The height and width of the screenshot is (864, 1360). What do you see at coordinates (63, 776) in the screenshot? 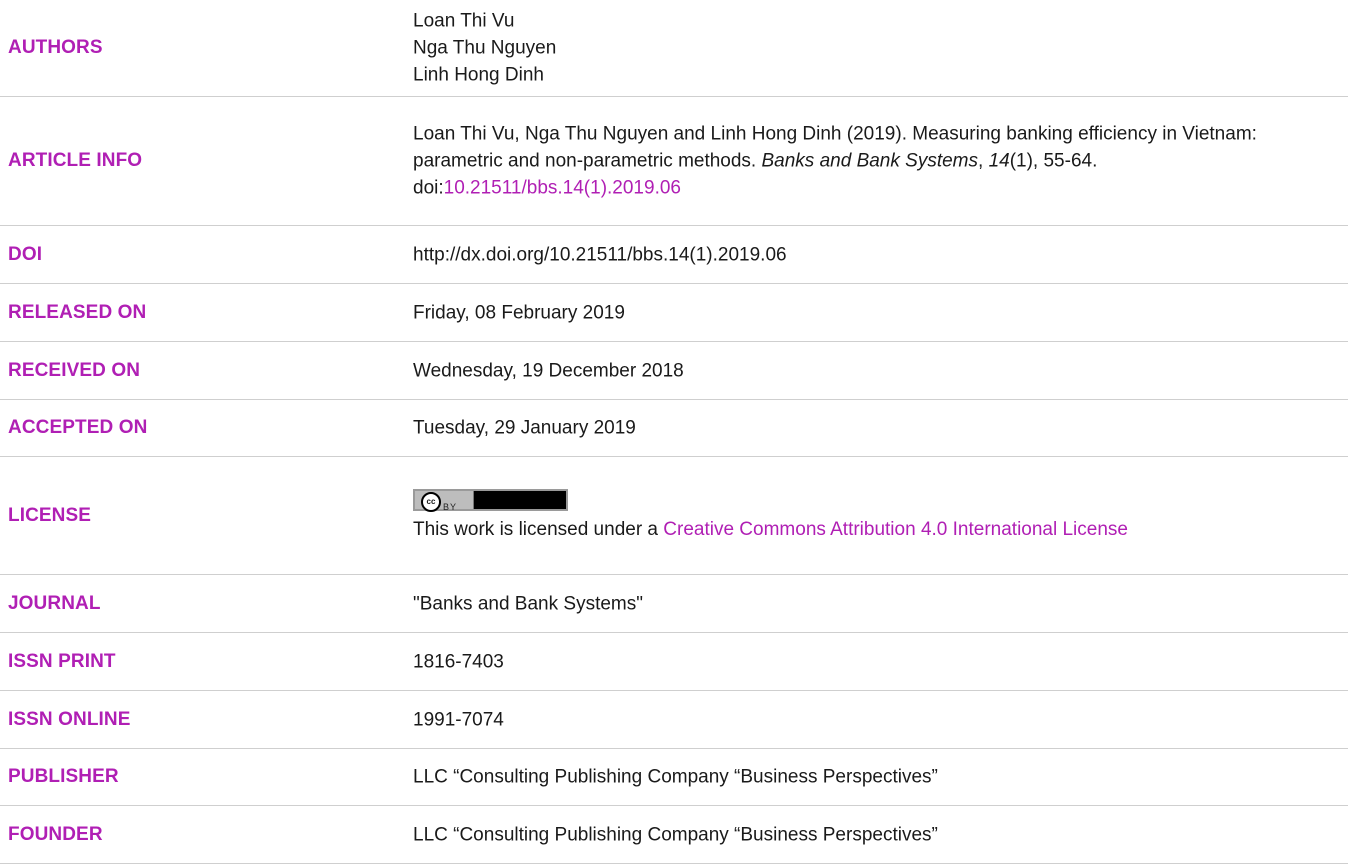
I see `publisher-label: PUBLISHER` at bounding box center [63, 776].